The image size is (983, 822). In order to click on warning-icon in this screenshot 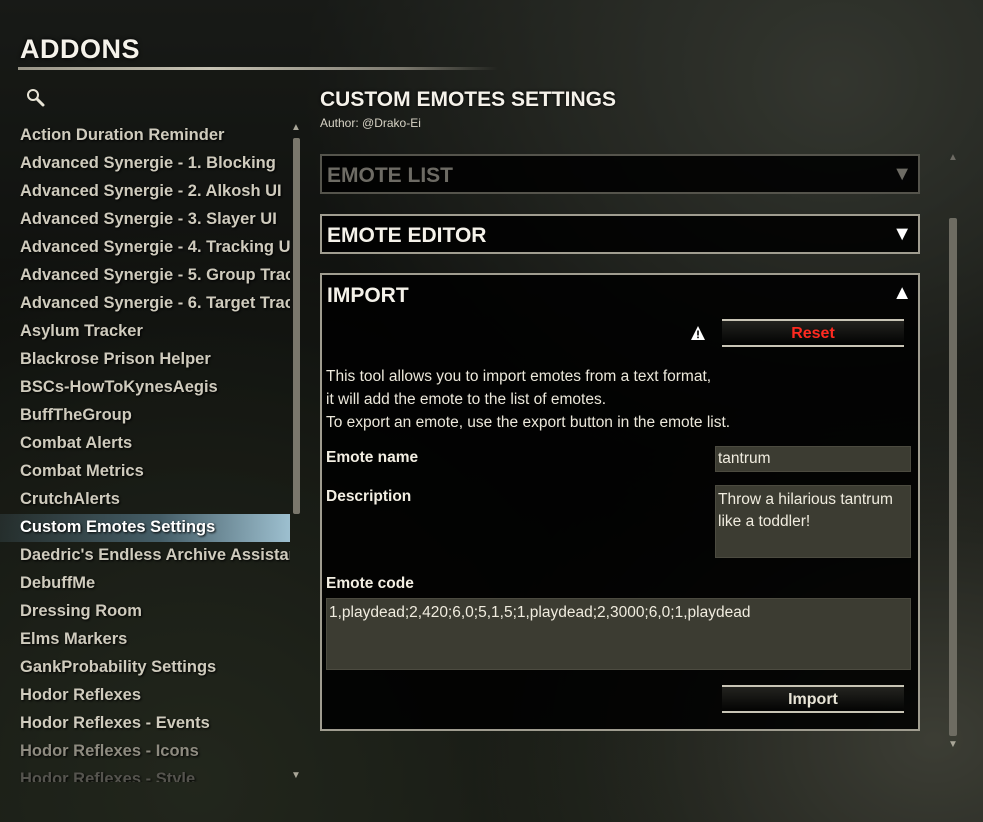, I will do `click(698, 333)`.